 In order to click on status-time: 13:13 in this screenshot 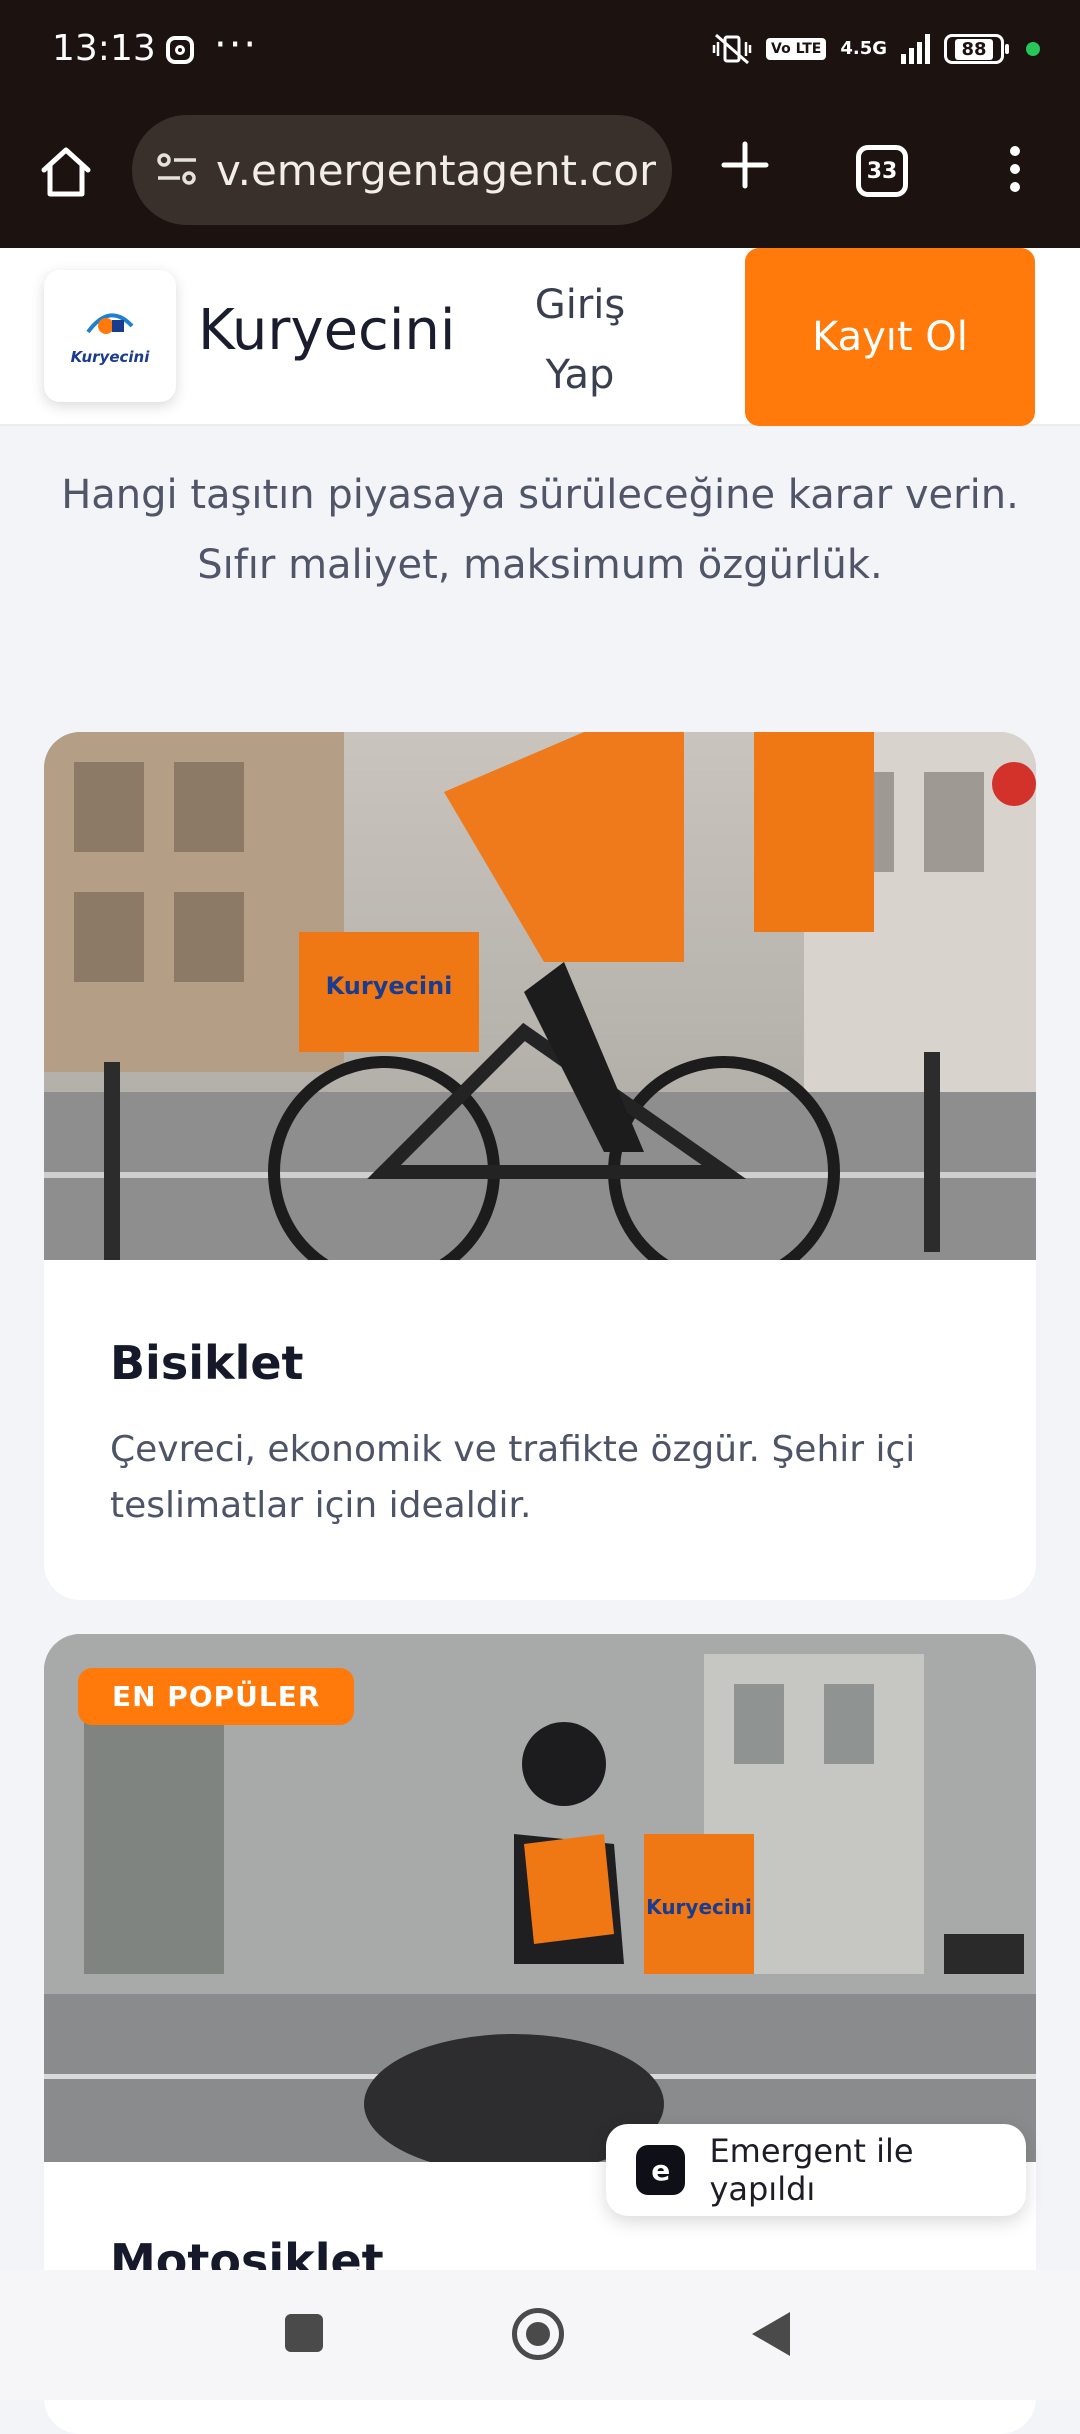, I will do `click(104, 48)`.